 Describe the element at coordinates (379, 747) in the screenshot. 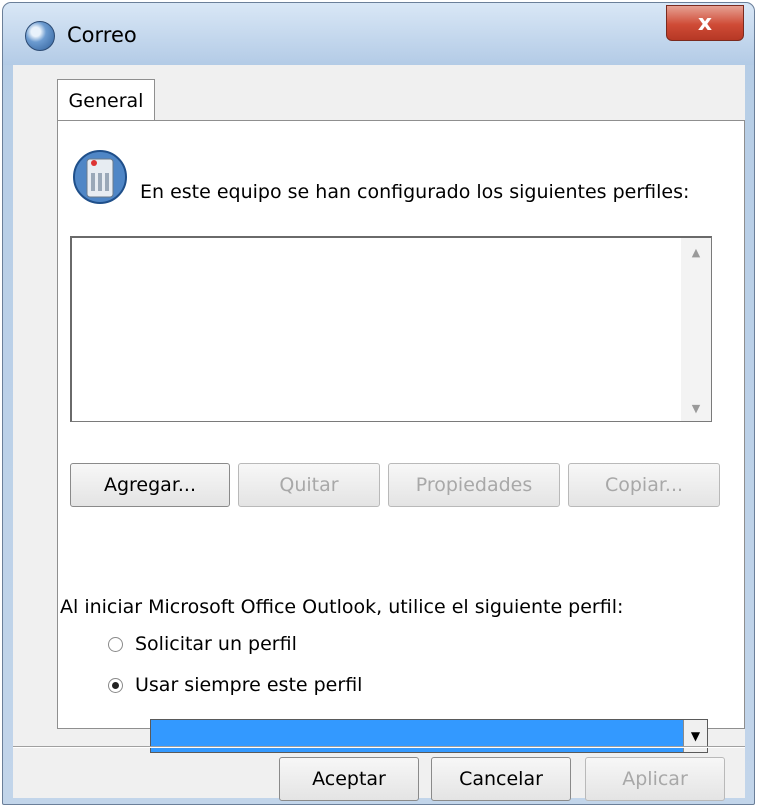

I see `footer-separator` at that location.